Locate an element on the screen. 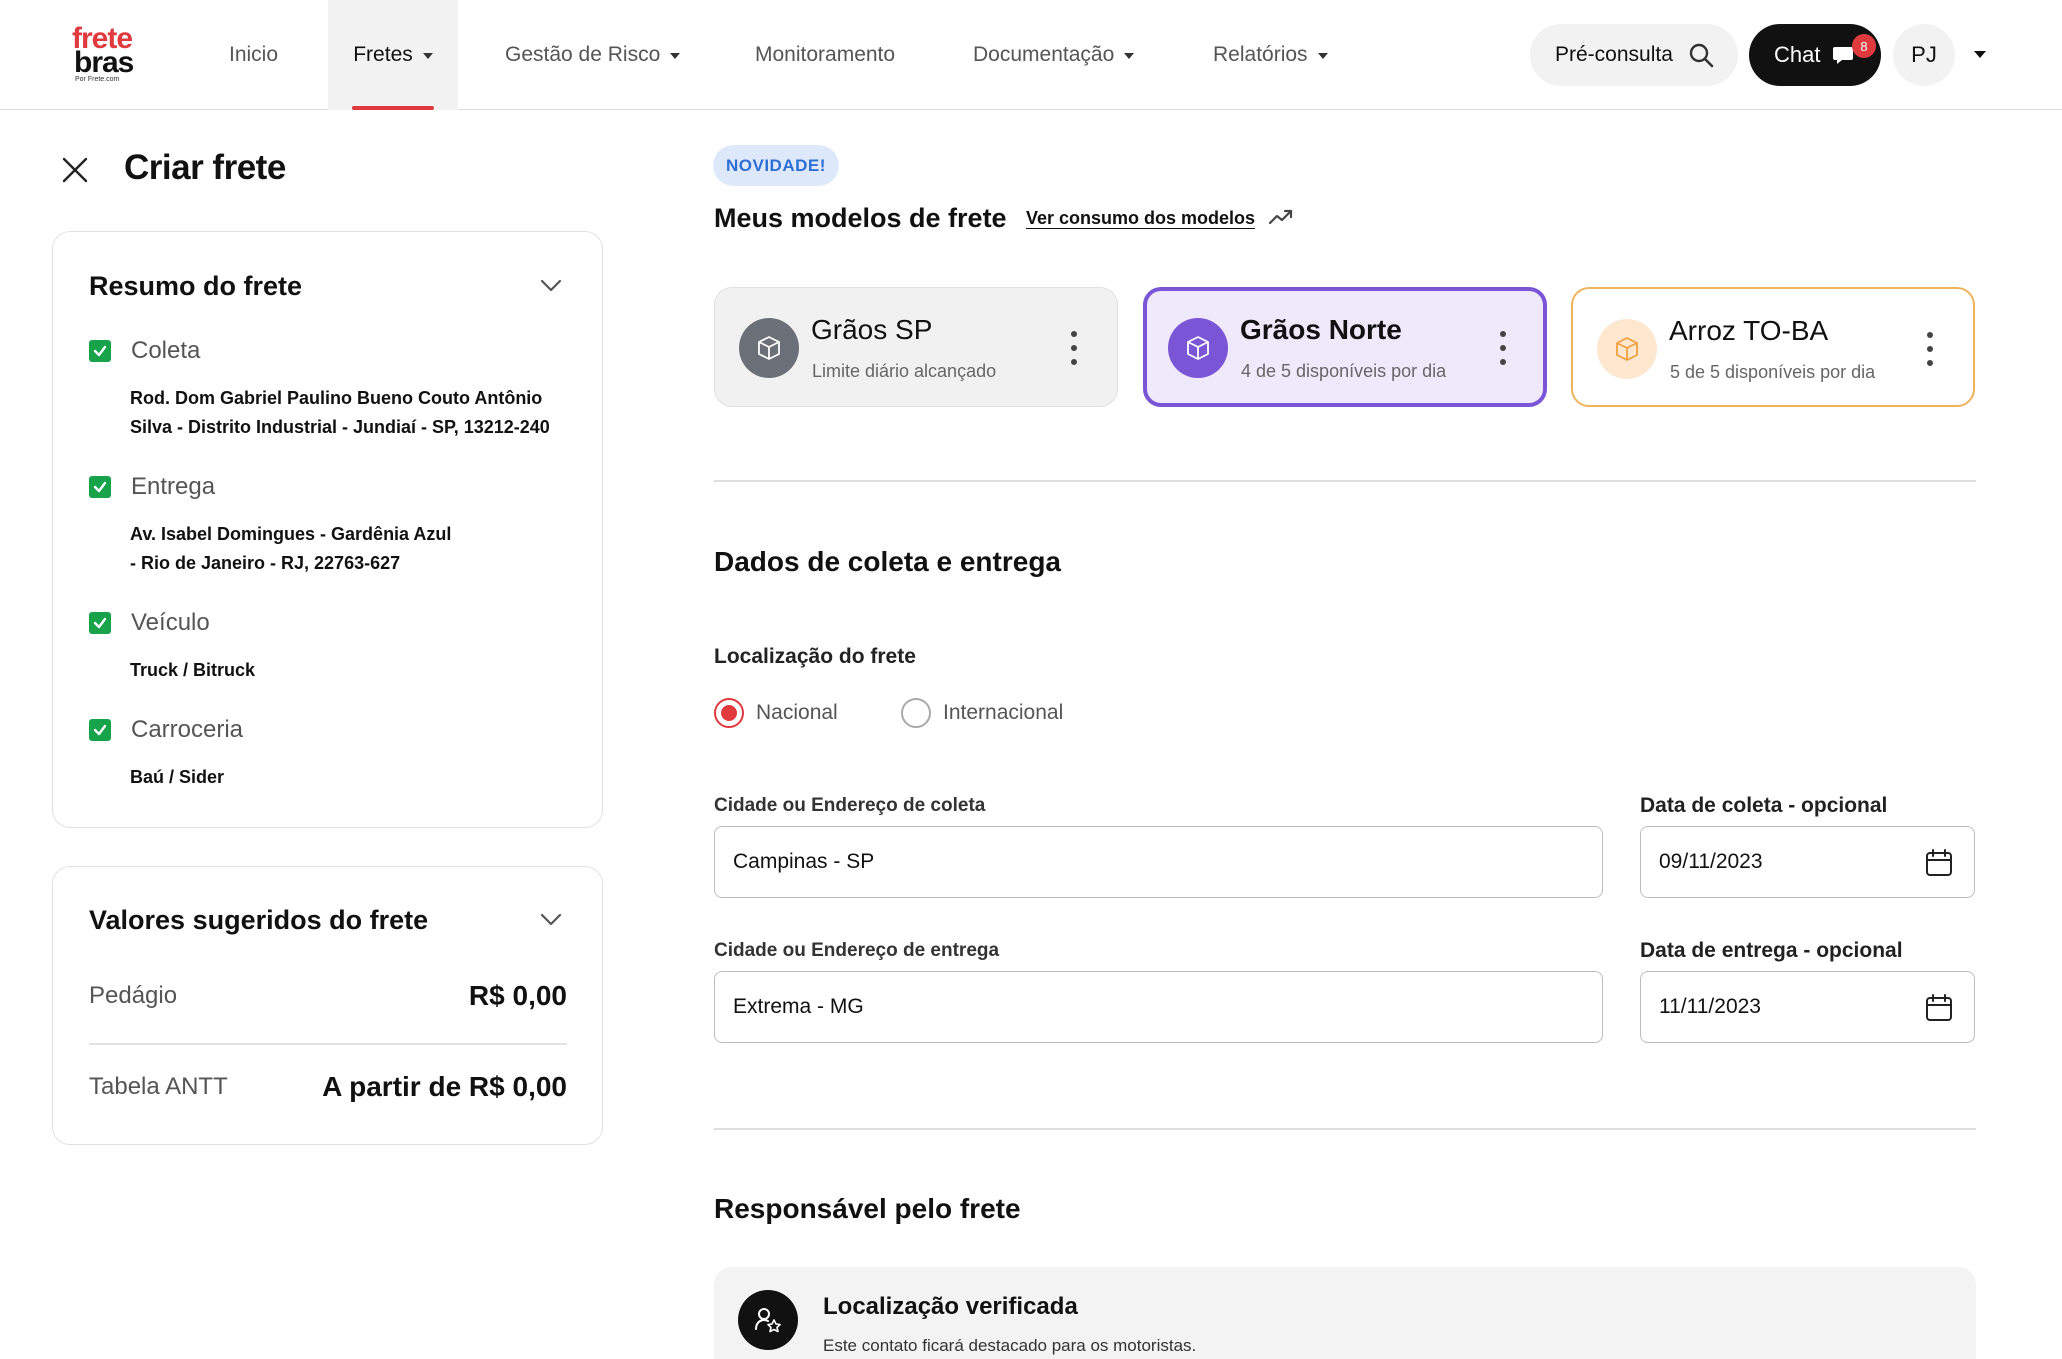 The width and height of the screenshot is (2062, 1359). nav-item-fretes: Fretes is located at coordinates (393, 55).